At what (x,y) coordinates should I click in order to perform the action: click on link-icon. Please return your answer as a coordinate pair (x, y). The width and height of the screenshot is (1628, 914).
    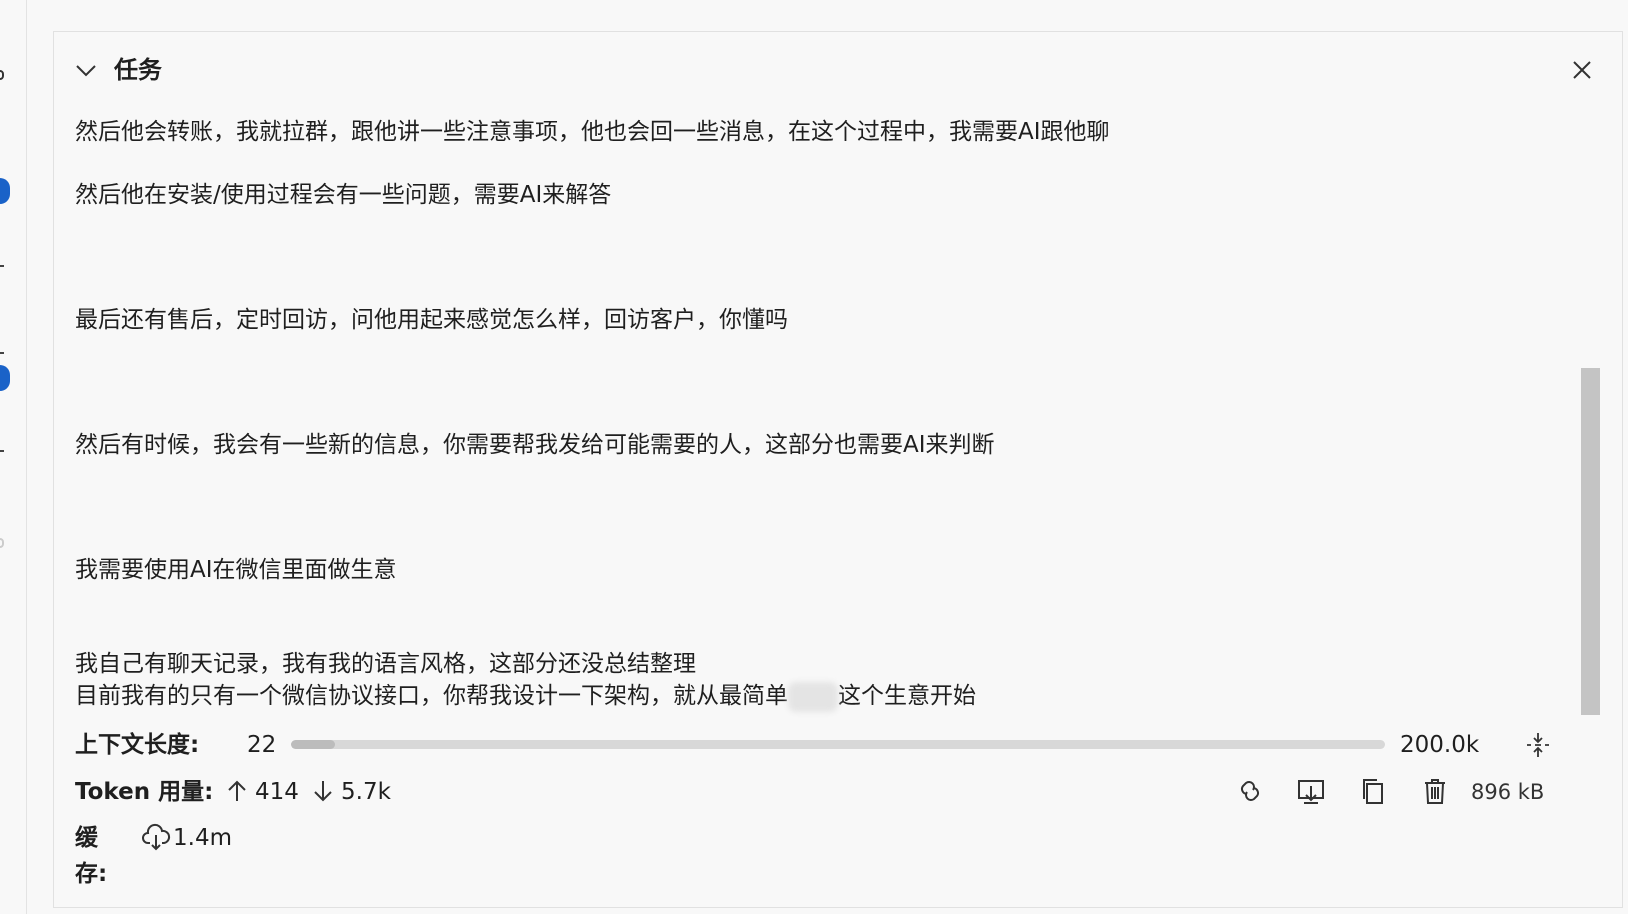
    Looking at the image, I should click on (1250, 791).